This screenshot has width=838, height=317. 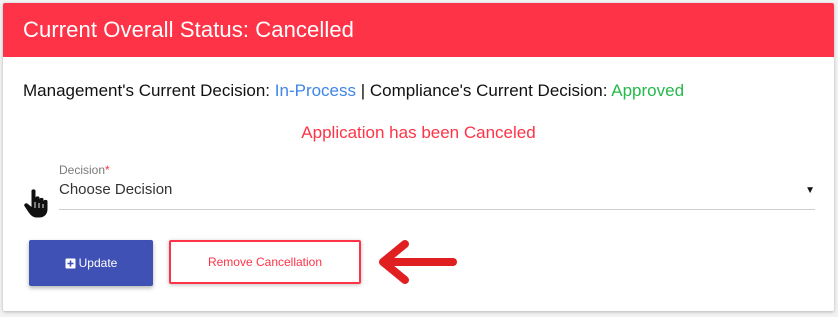 I want to click on update-button: Update, so click(x=91, y=263).